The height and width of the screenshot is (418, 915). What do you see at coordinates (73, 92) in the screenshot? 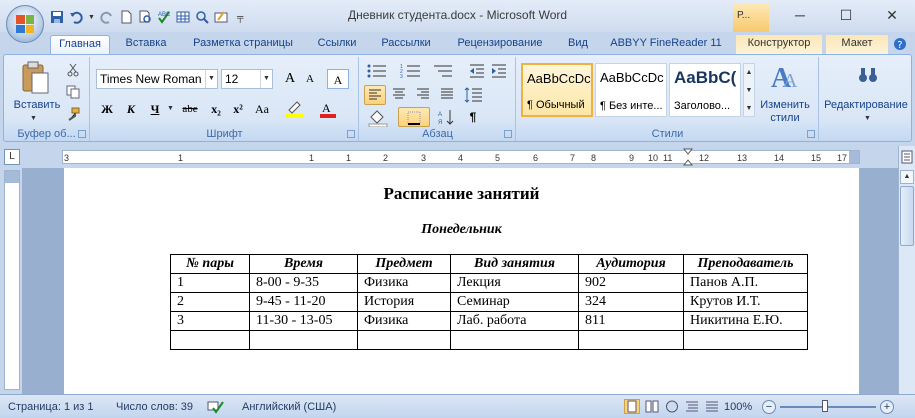
I see `copy-icon` at bounding box center [73, 92].